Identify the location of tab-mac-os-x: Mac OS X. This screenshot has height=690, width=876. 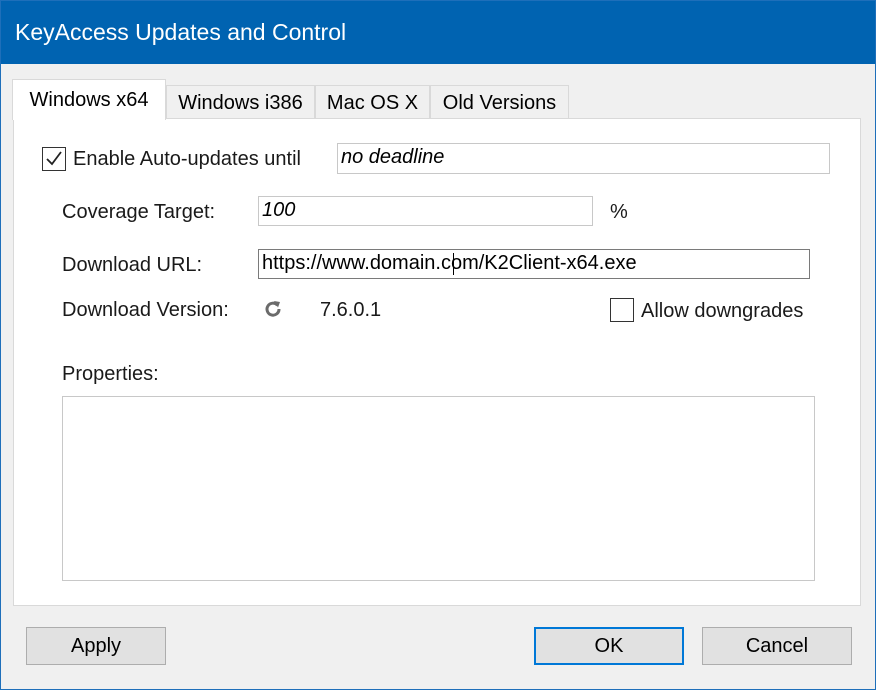
(372, 102).